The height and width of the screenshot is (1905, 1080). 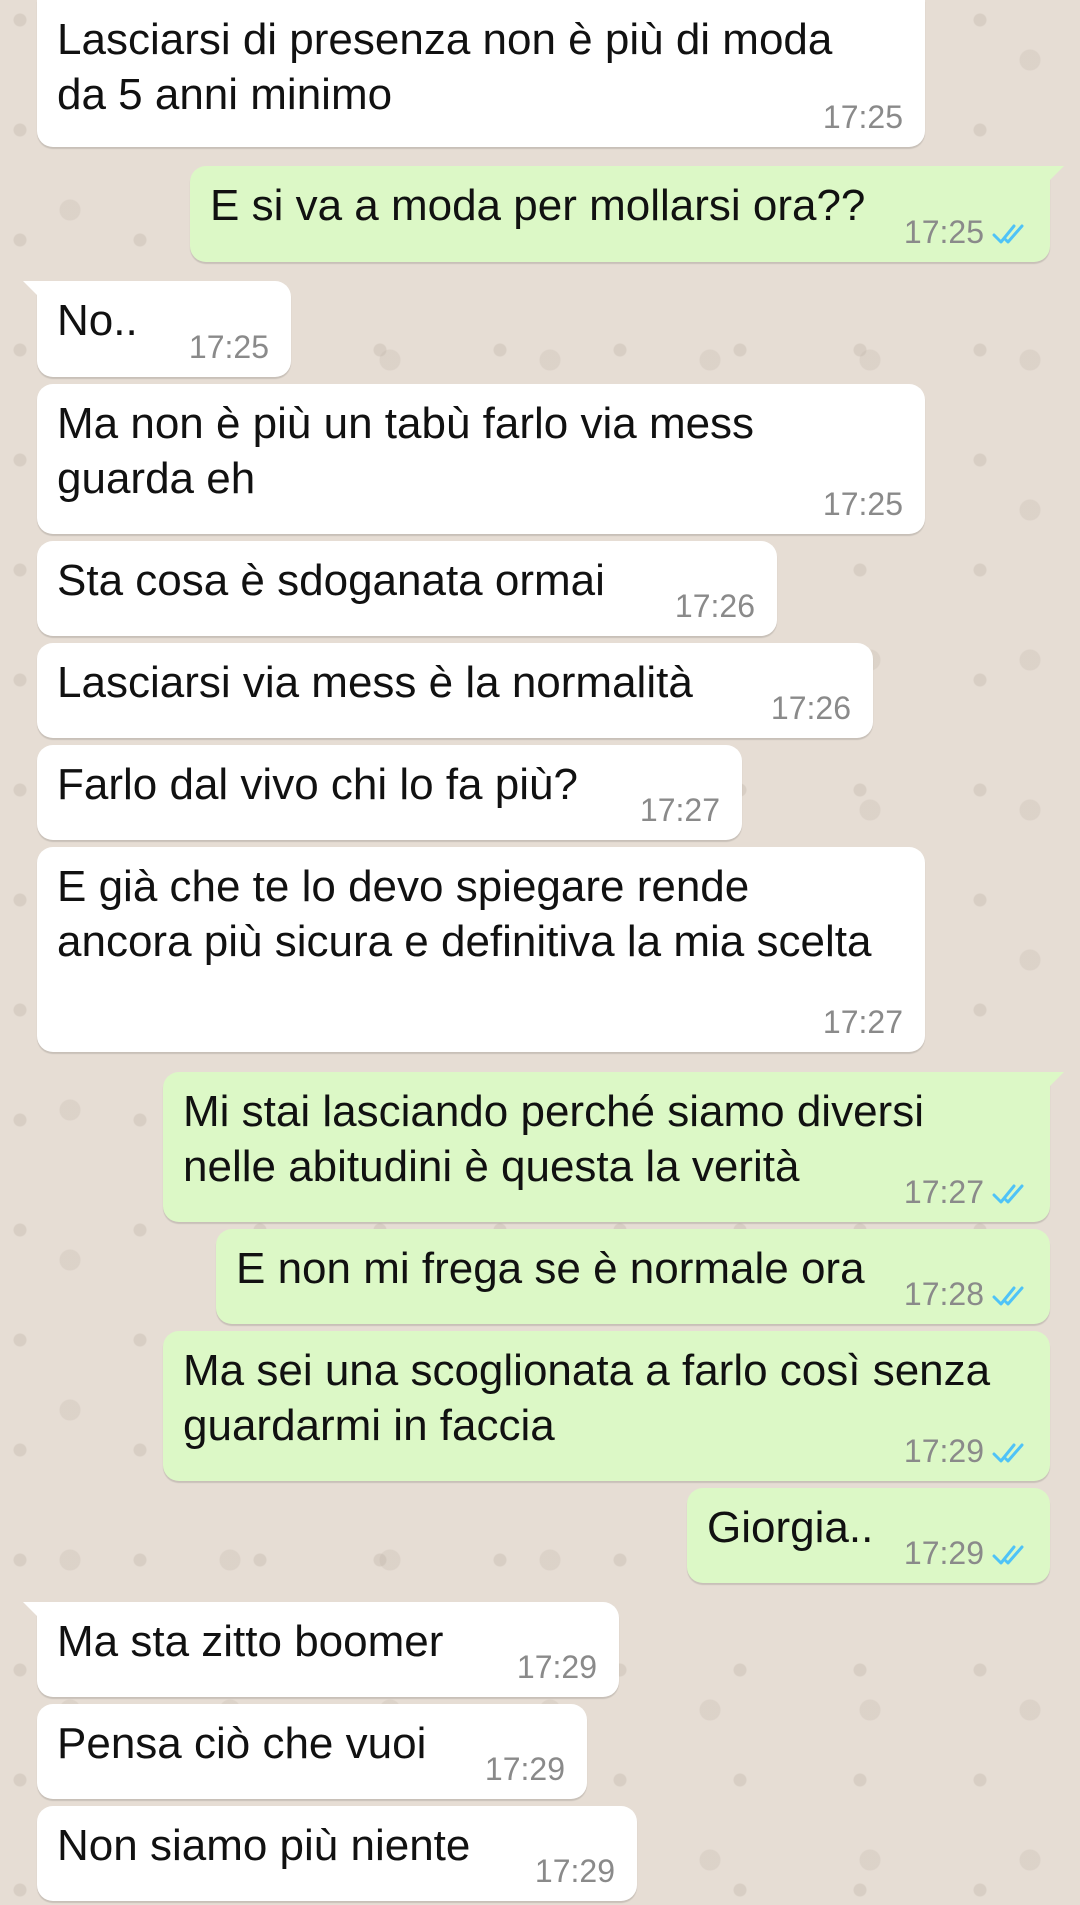 What do you see at coordinates (633, 1276) in the screenshot?
I see `message-bubble-outgoing: E non mi frega se è normale ora 17:28` at bounding box center [633, 1276].